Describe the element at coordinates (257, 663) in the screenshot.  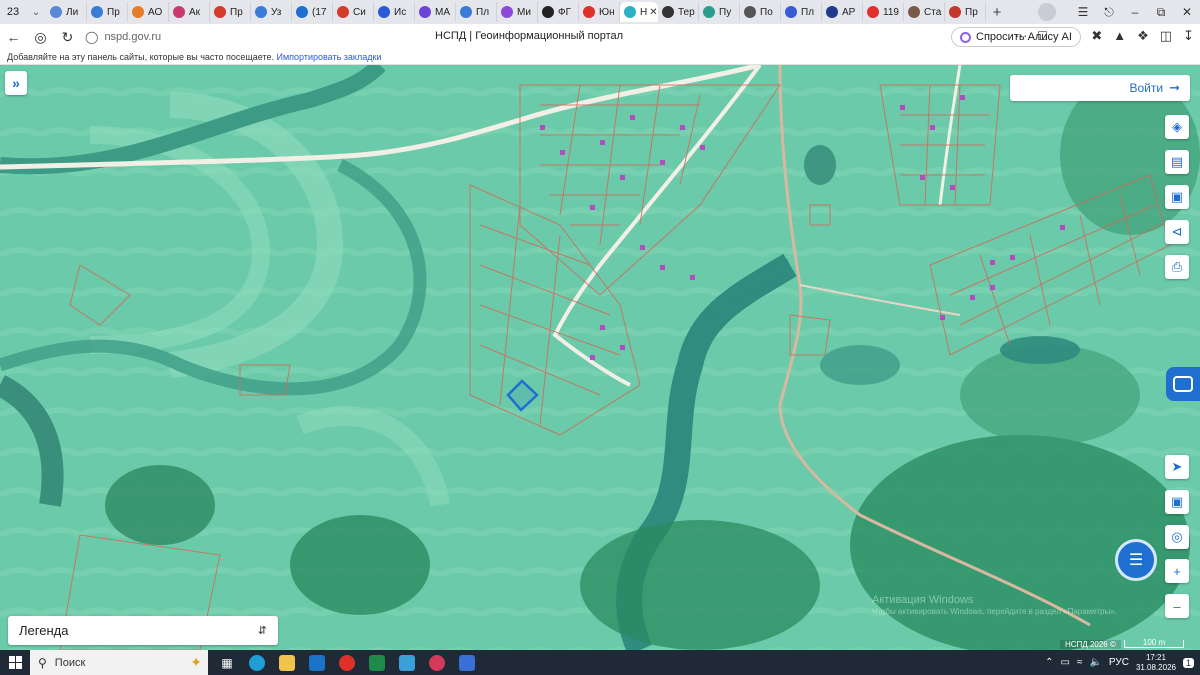
I see `edge-icon` at that location.